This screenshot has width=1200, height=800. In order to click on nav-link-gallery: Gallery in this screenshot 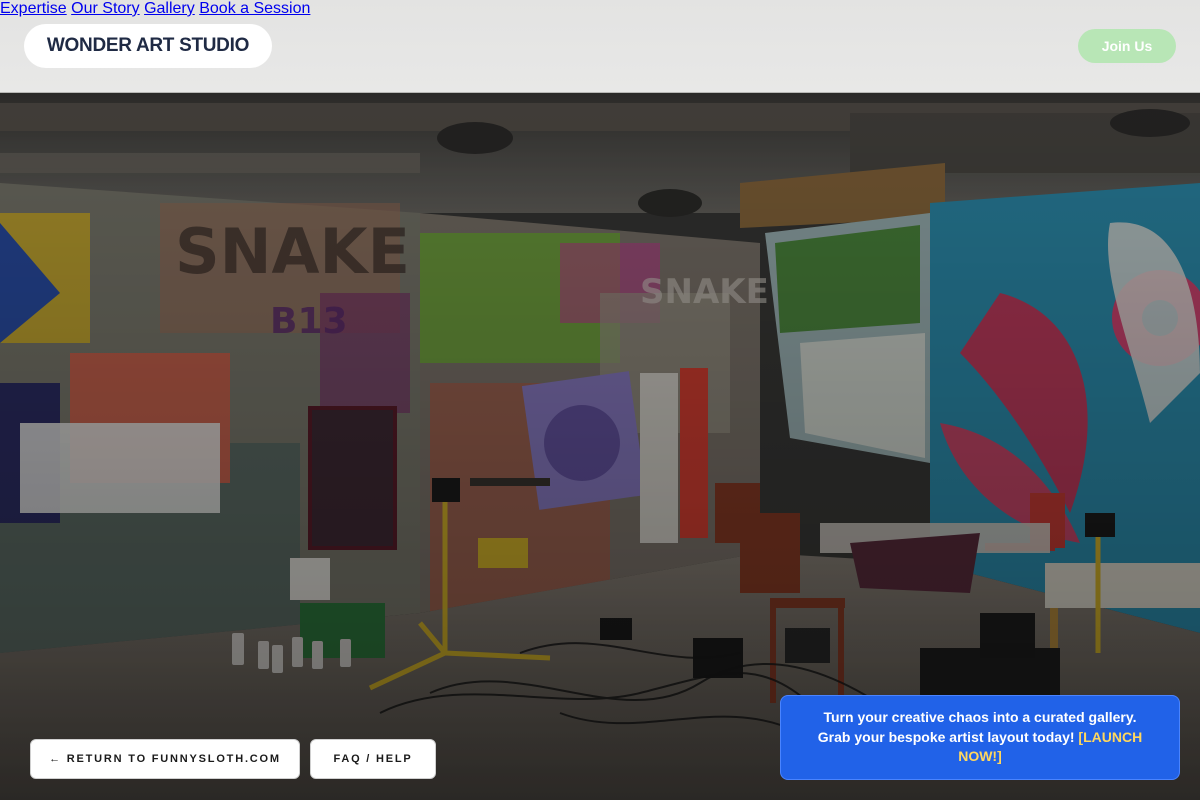, I will do `click(169, 8)`.